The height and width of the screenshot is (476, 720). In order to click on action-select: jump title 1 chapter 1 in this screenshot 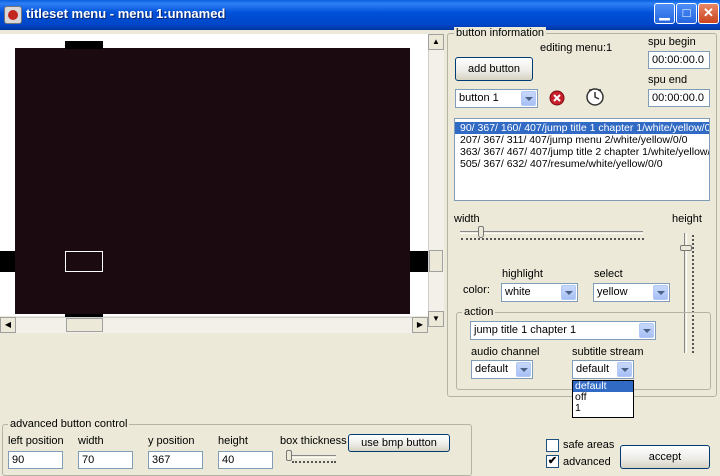, I will do `click(563, 330)`.